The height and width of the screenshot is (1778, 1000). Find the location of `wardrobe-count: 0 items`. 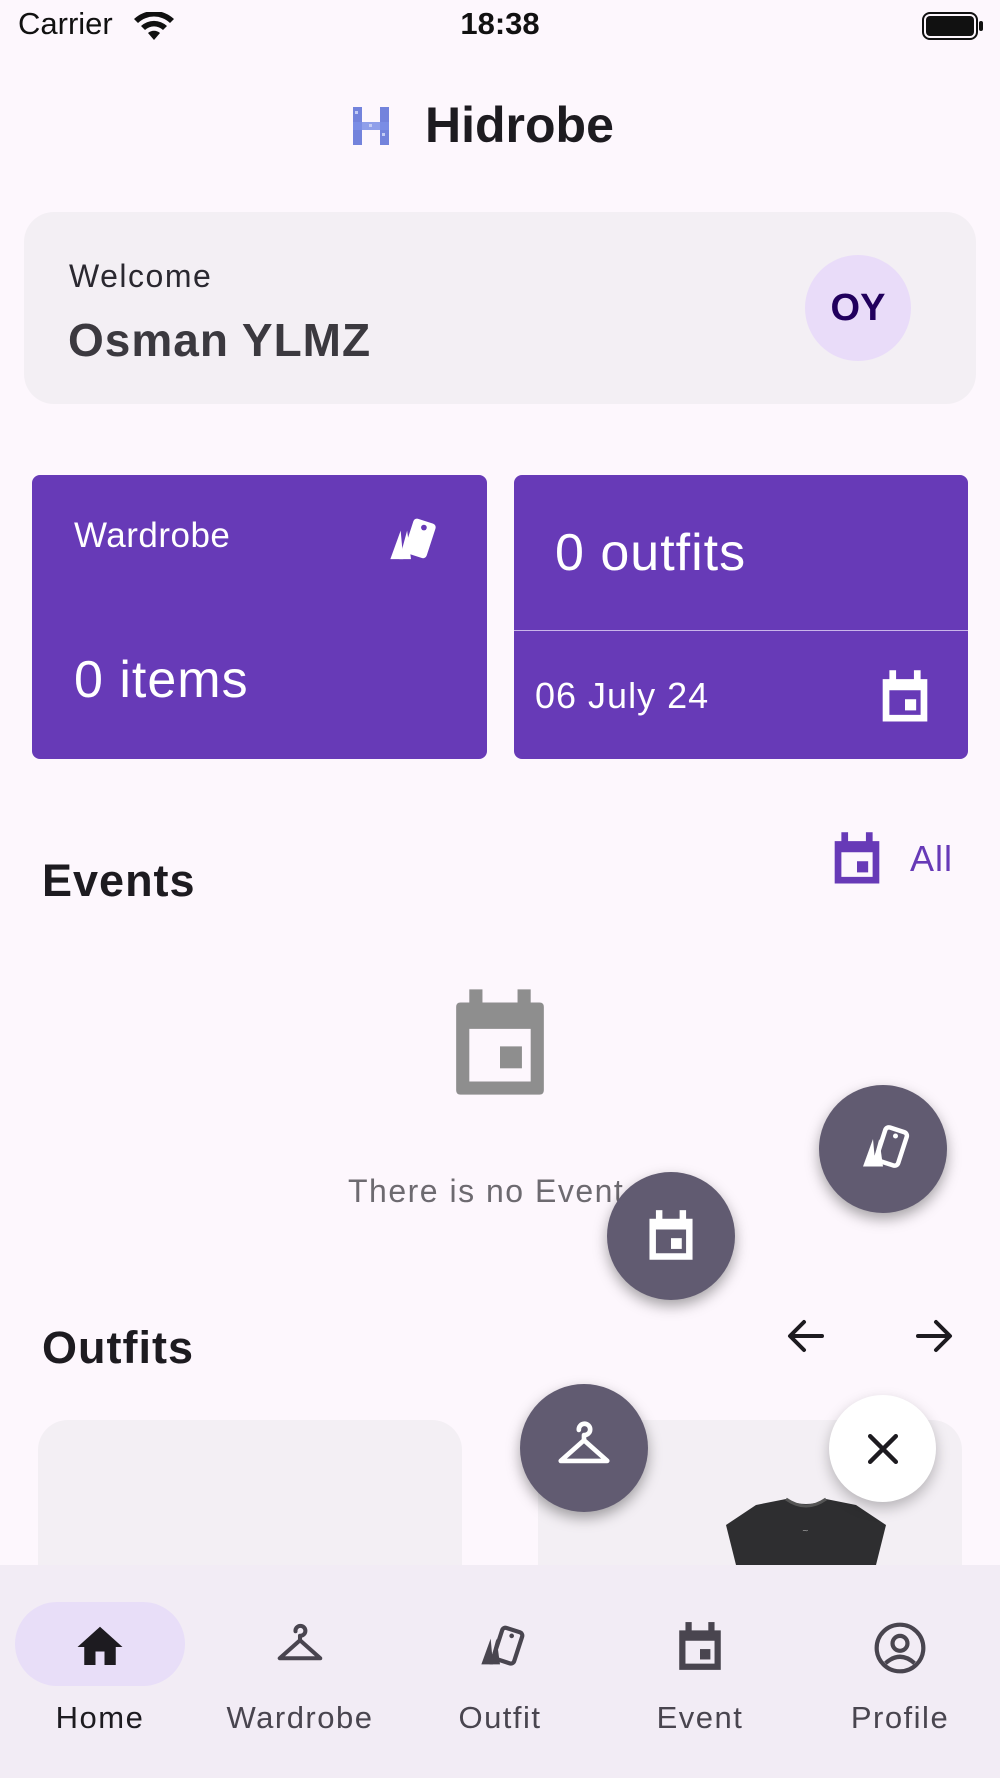

wardrobe-count: 0 items is located at coordinates (161, 680).